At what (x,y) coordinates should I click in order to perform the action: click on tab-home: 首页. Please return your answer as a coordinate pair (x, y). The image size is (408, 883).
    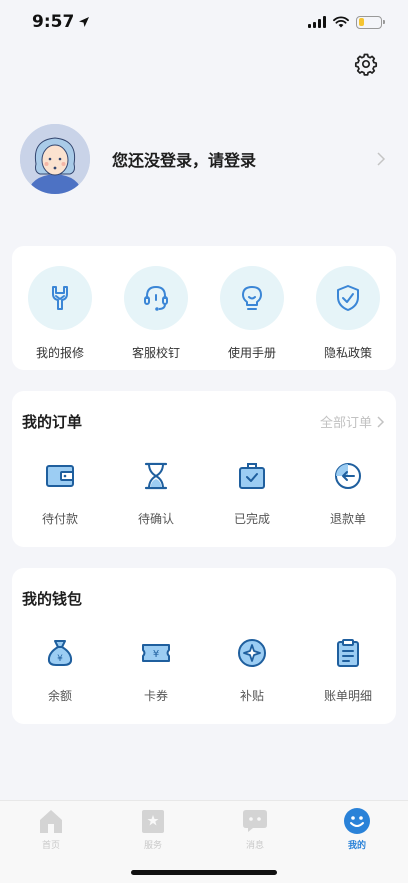
    Looking at the image, I should click on (51, 845).